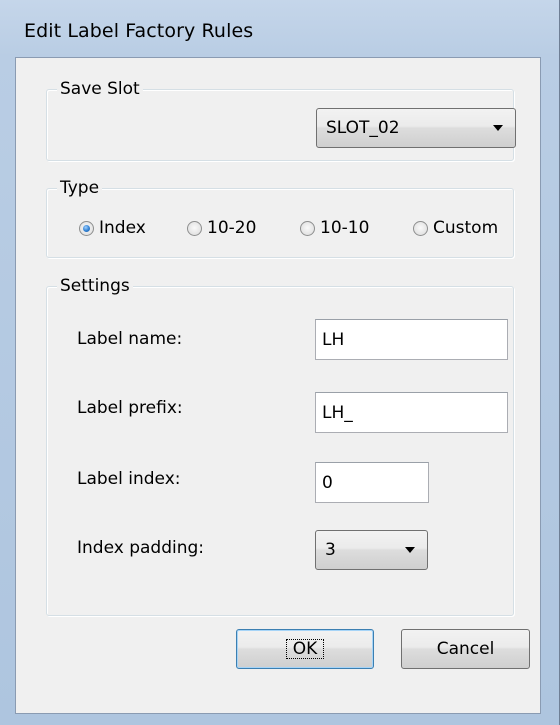  I want to click on label-prefix-label: Label prefix:, so click(130, 408).